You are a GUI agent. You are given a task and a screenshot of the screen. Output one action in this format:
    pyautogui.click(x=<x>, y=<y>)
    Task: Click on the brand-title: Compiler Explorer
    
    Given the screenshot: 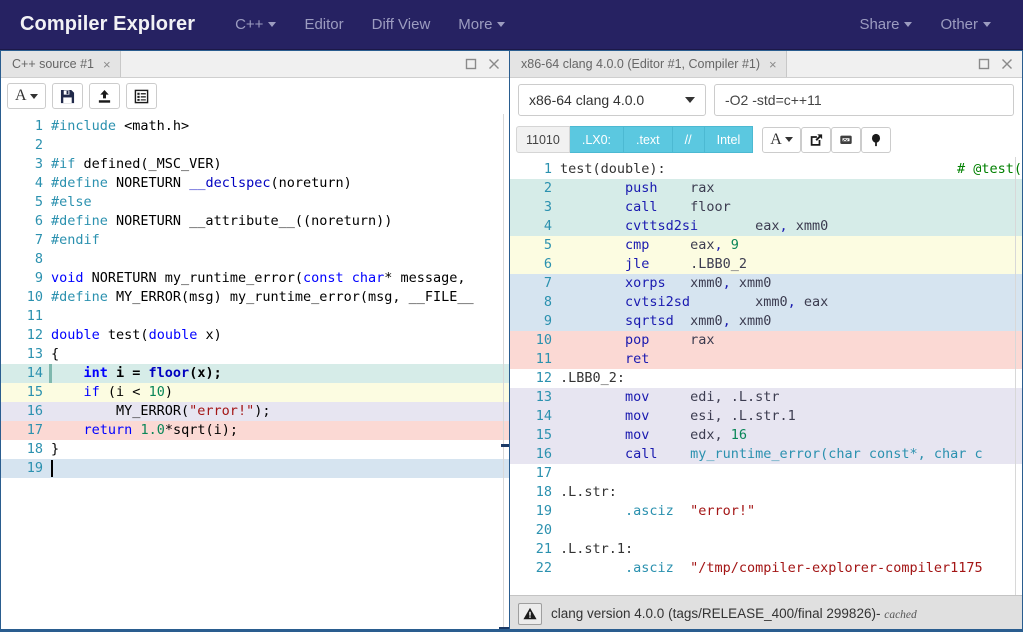 What is the action you would take?
    pyautogui.click(x=107, y=24)
    